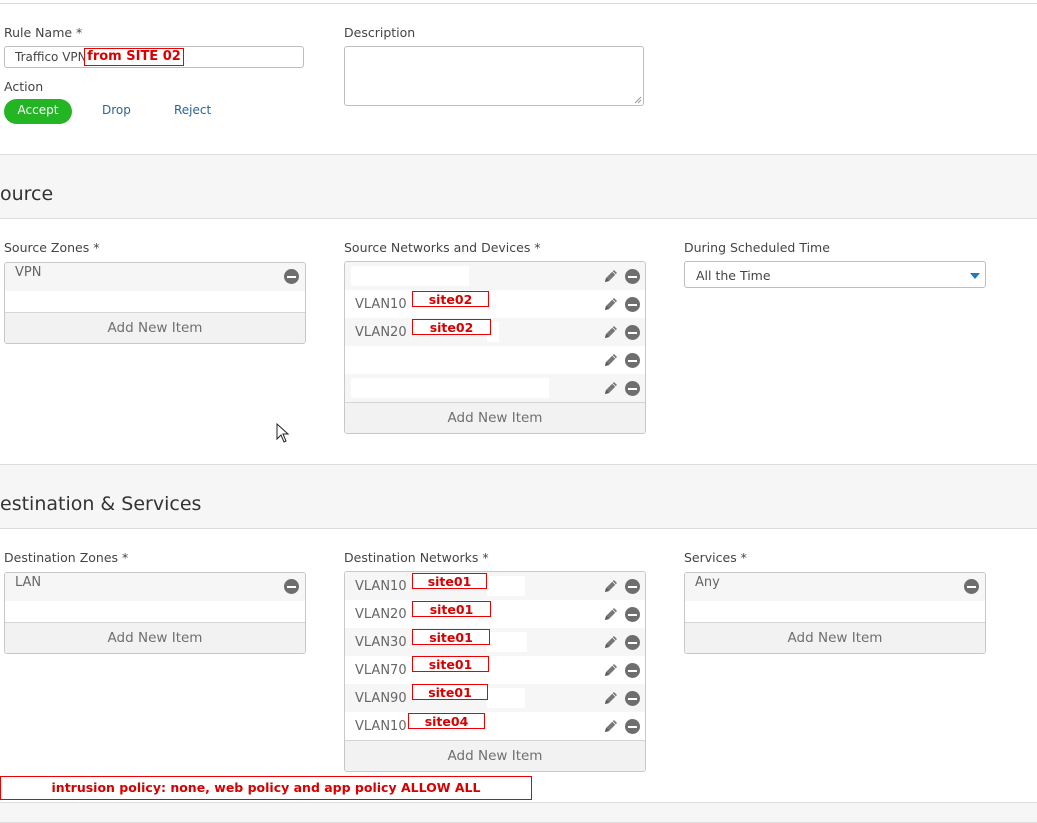 The image size is (1037, 823). I want to click on schedule-select: All the Time, so click(835, 274).